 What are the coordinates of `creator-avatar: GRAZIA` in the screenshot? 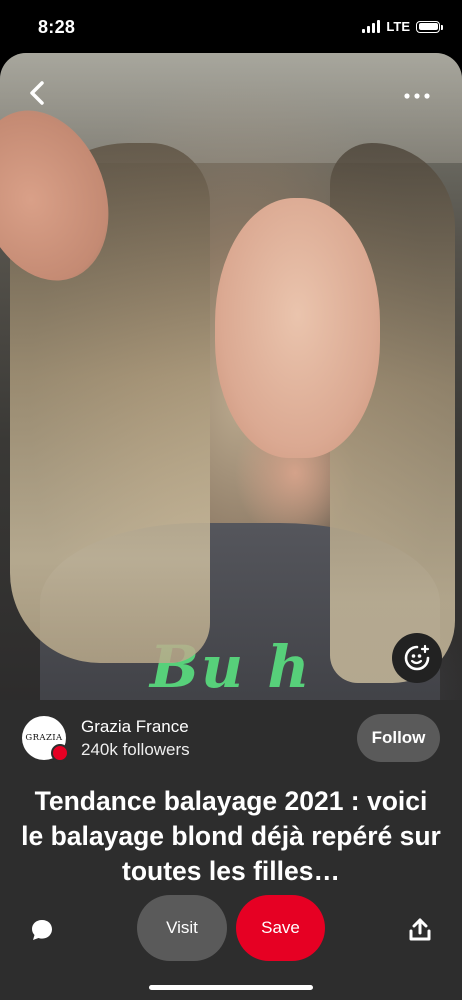 It's located at (45, 739).